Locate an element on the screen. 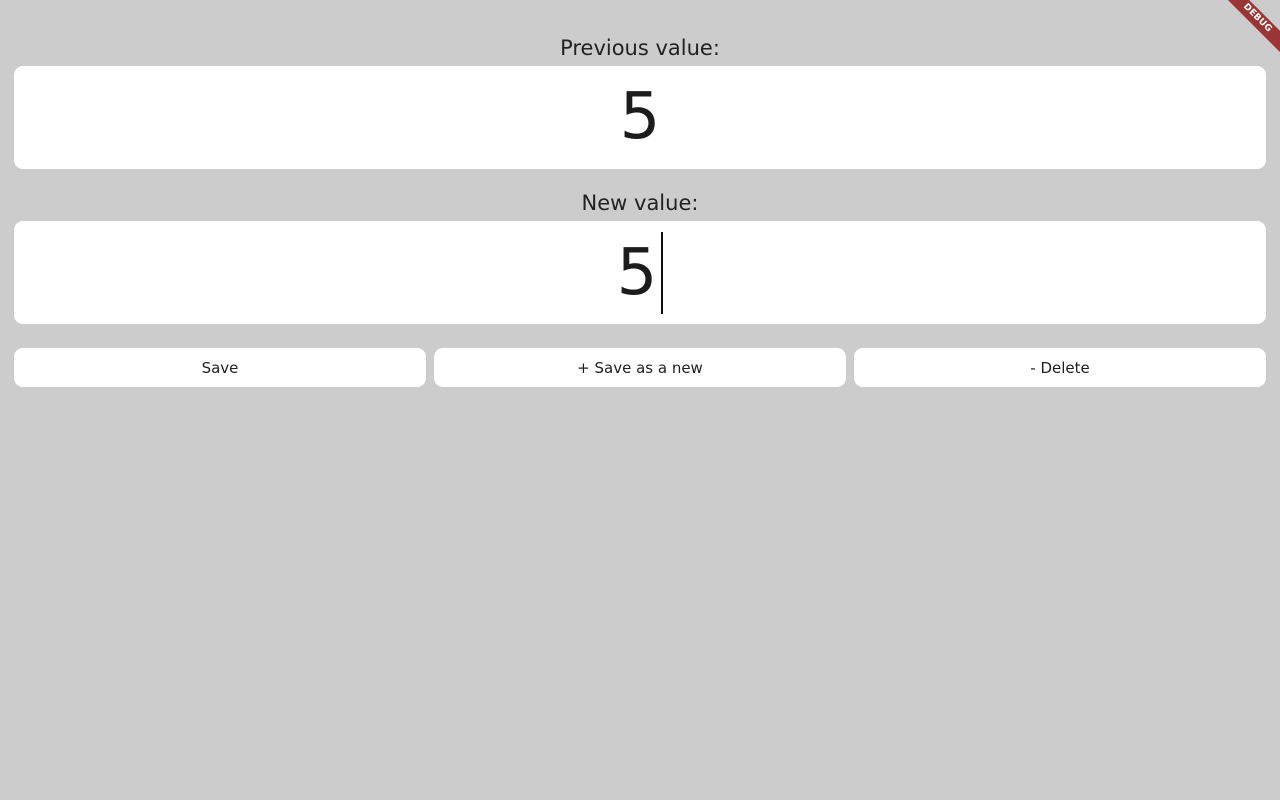 The image size is (1280, 800). previous-value-card: 5 is located at coordinates (640, 117).